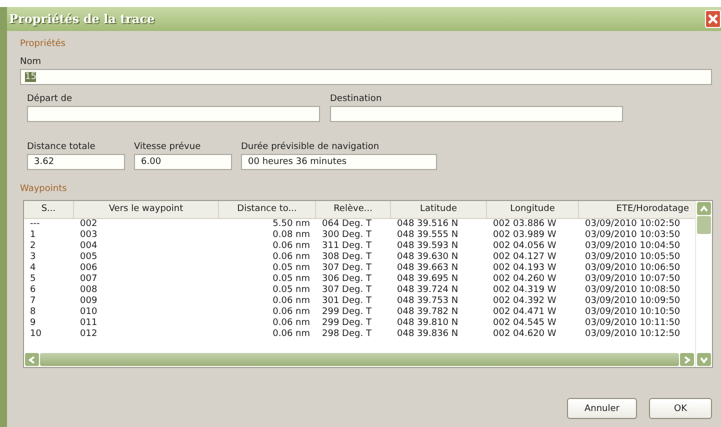 The width and height of the screenshot is (721, 427). Describe the element at coordinates (33, 279) in the screenshot. I see `table-cell-text: 5` at that location.